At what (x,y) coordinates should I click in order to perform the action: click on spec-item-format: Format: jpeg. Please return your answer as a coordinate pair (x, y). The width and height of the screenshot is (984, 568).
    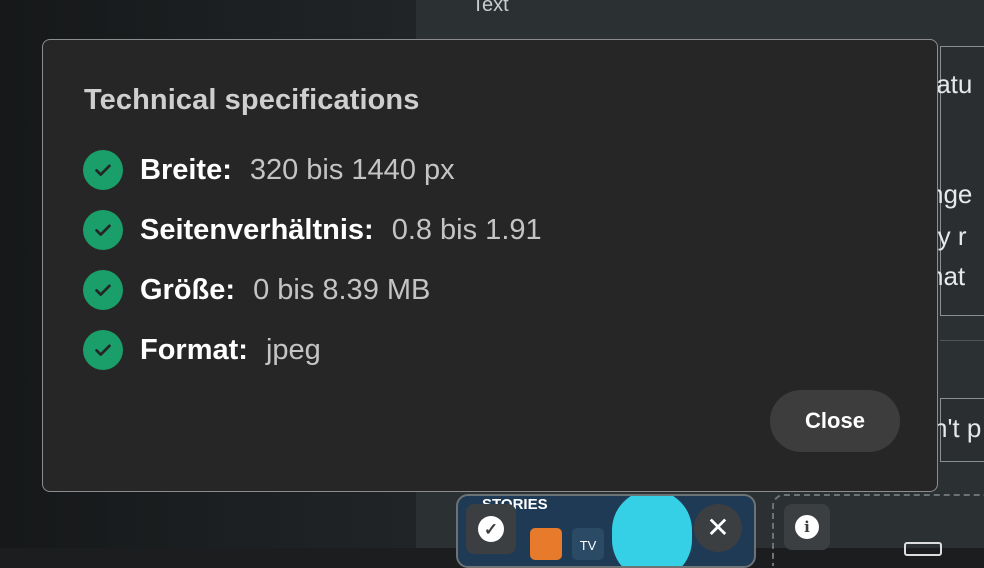
    Looking at the image, I should click on (312, 350).